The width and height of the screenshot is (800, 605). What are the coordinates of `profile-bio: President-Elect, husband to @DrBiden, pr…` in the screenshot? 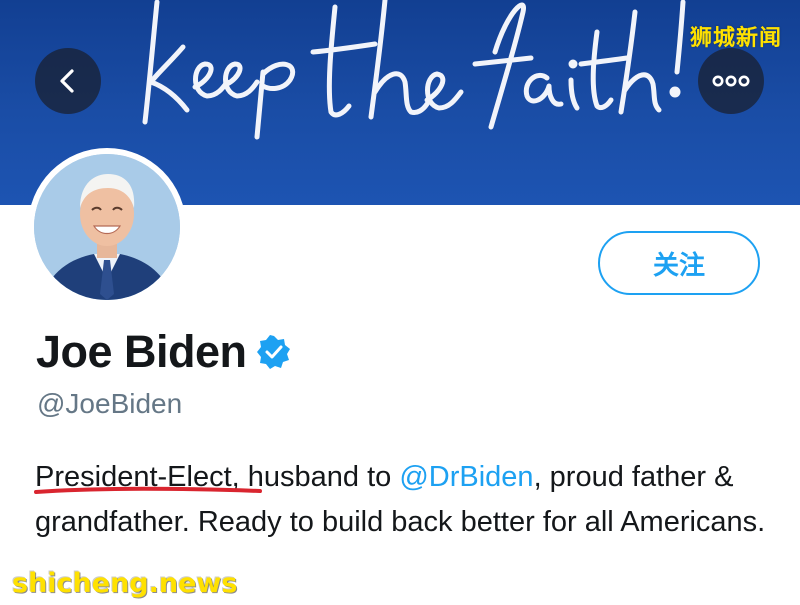 It's located at (405, 500).